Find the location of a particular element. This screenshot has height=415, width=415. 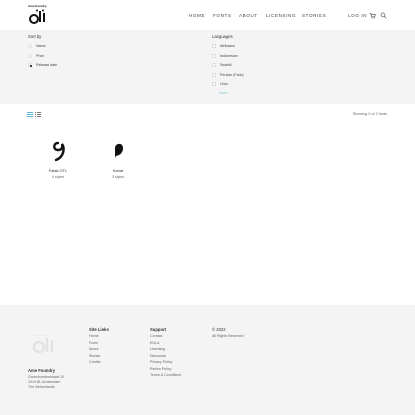

footer-link-privacy-policy: Privacy Policy is located at coordinates (161, 362).